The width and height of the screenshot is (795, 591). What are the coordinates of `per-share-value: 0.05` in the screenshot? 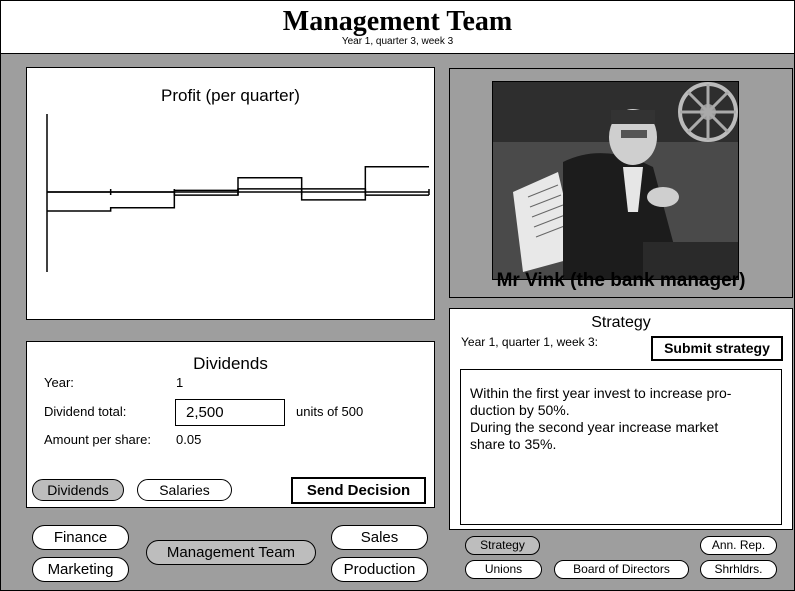 It's located at (189, 439).